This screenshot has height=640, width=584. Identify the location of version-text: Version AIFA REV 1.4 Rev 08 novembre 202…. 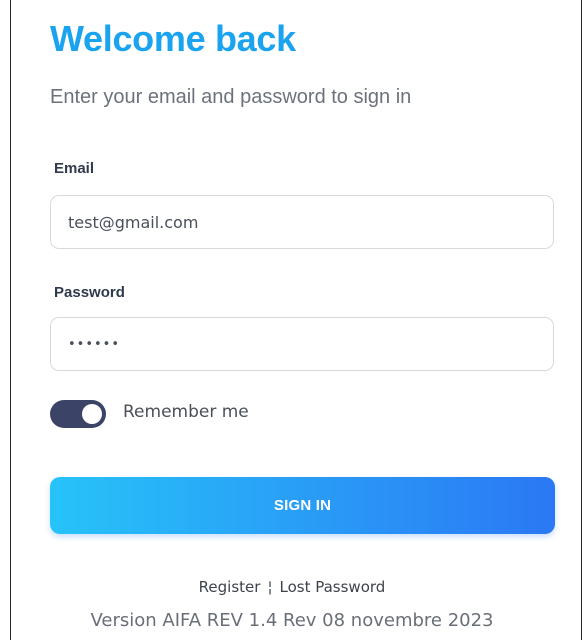
(292, 620).